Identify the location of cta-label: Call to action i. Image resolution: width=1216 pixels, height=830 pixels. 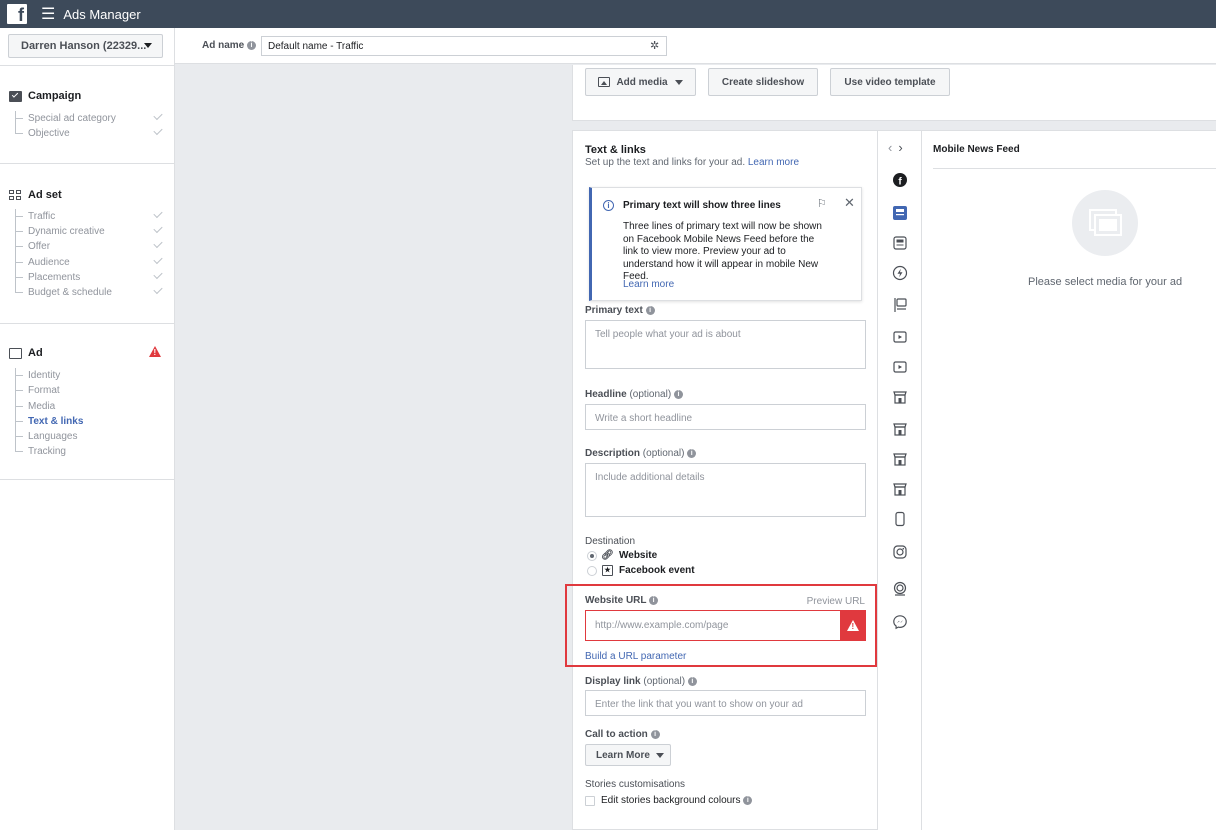
(622, 734).